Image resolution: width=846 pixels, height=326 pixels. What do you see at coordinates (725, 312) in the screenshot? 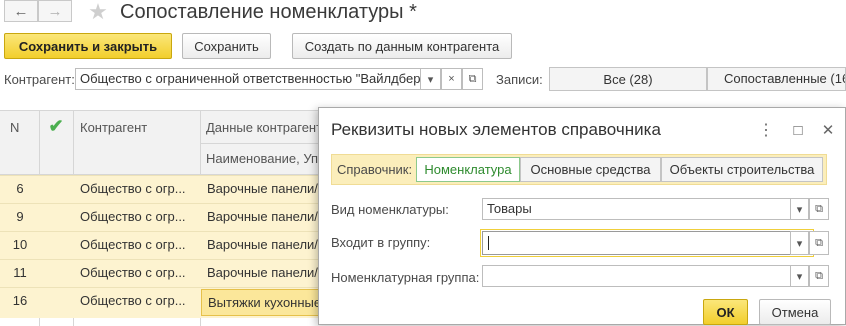
I see `ok-button: ОК` at bounding box center [725, 312].